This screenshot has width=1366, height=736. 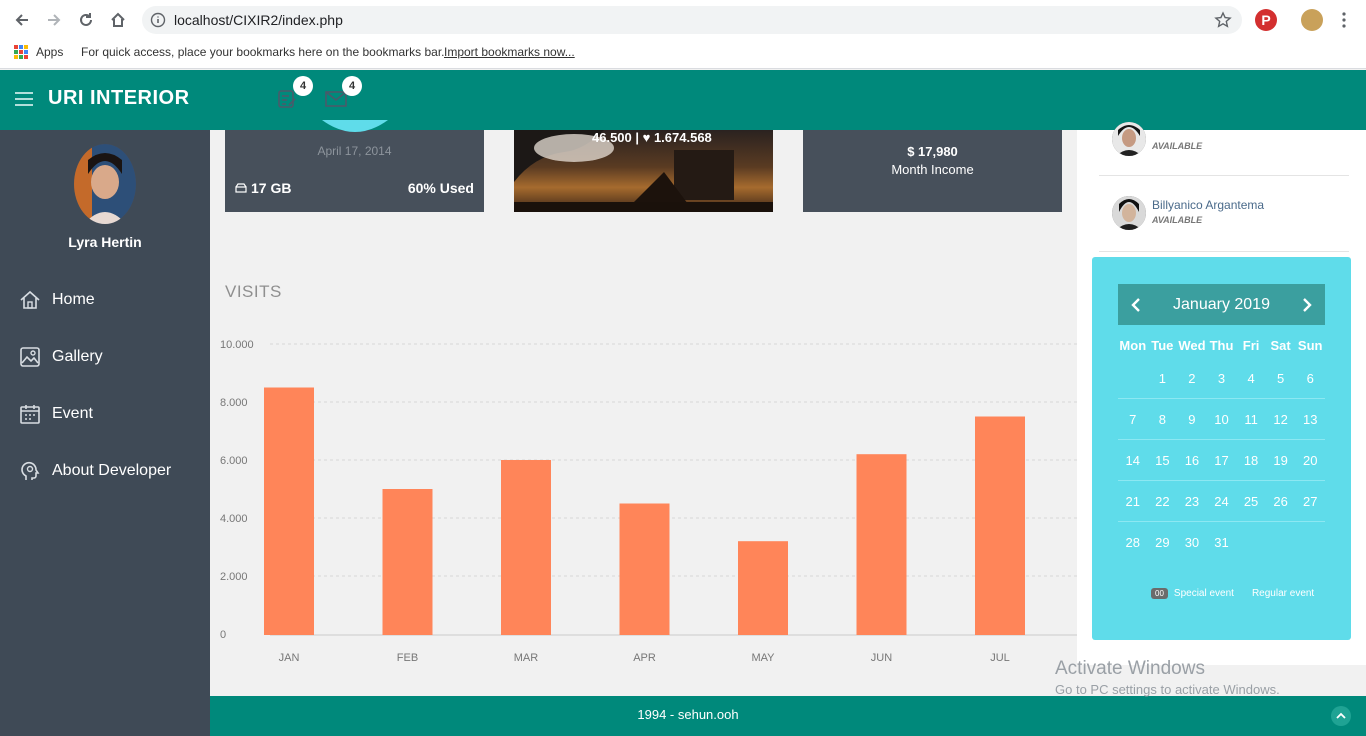 I want to click on legend-regular-event: Regular event, so click(x=1283, y=593).